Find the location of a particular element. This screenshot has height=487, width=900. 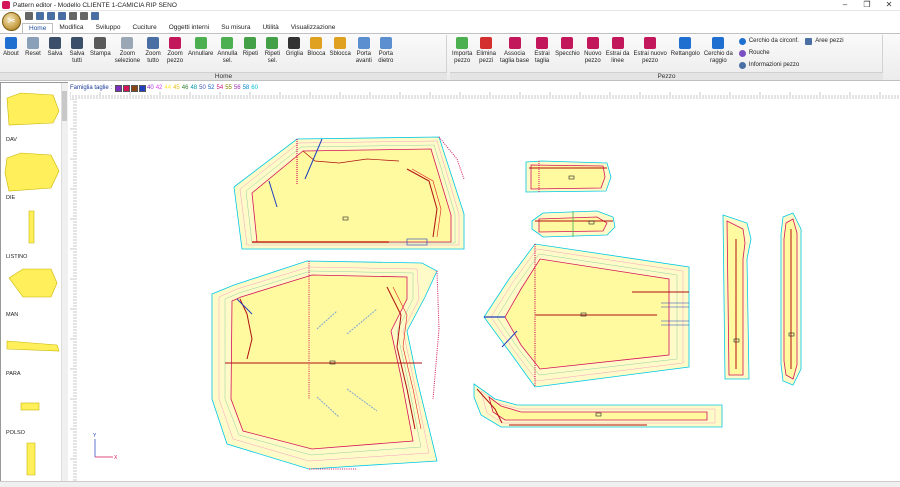

thumb-die is located at coordinates (32, 172).